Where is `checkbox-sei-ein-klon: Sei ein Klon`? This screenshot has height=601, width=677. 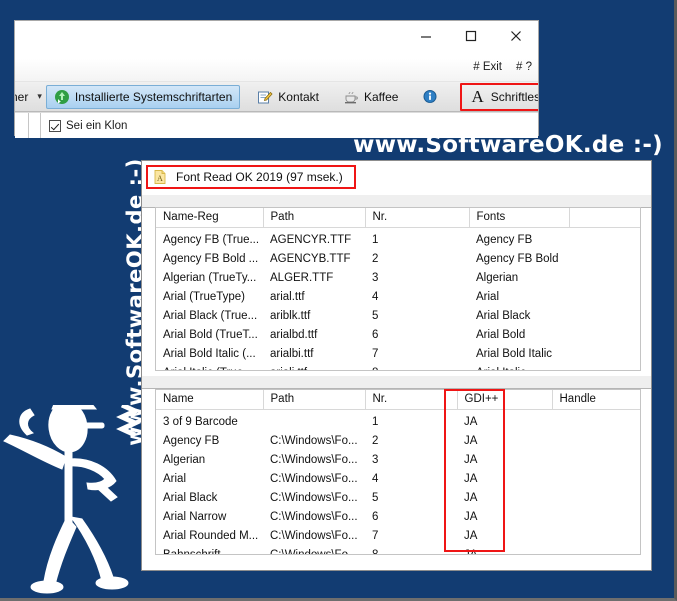
checkbox-sei-ein-klon: Sei ein Klon is located at coordinates (84, 125).